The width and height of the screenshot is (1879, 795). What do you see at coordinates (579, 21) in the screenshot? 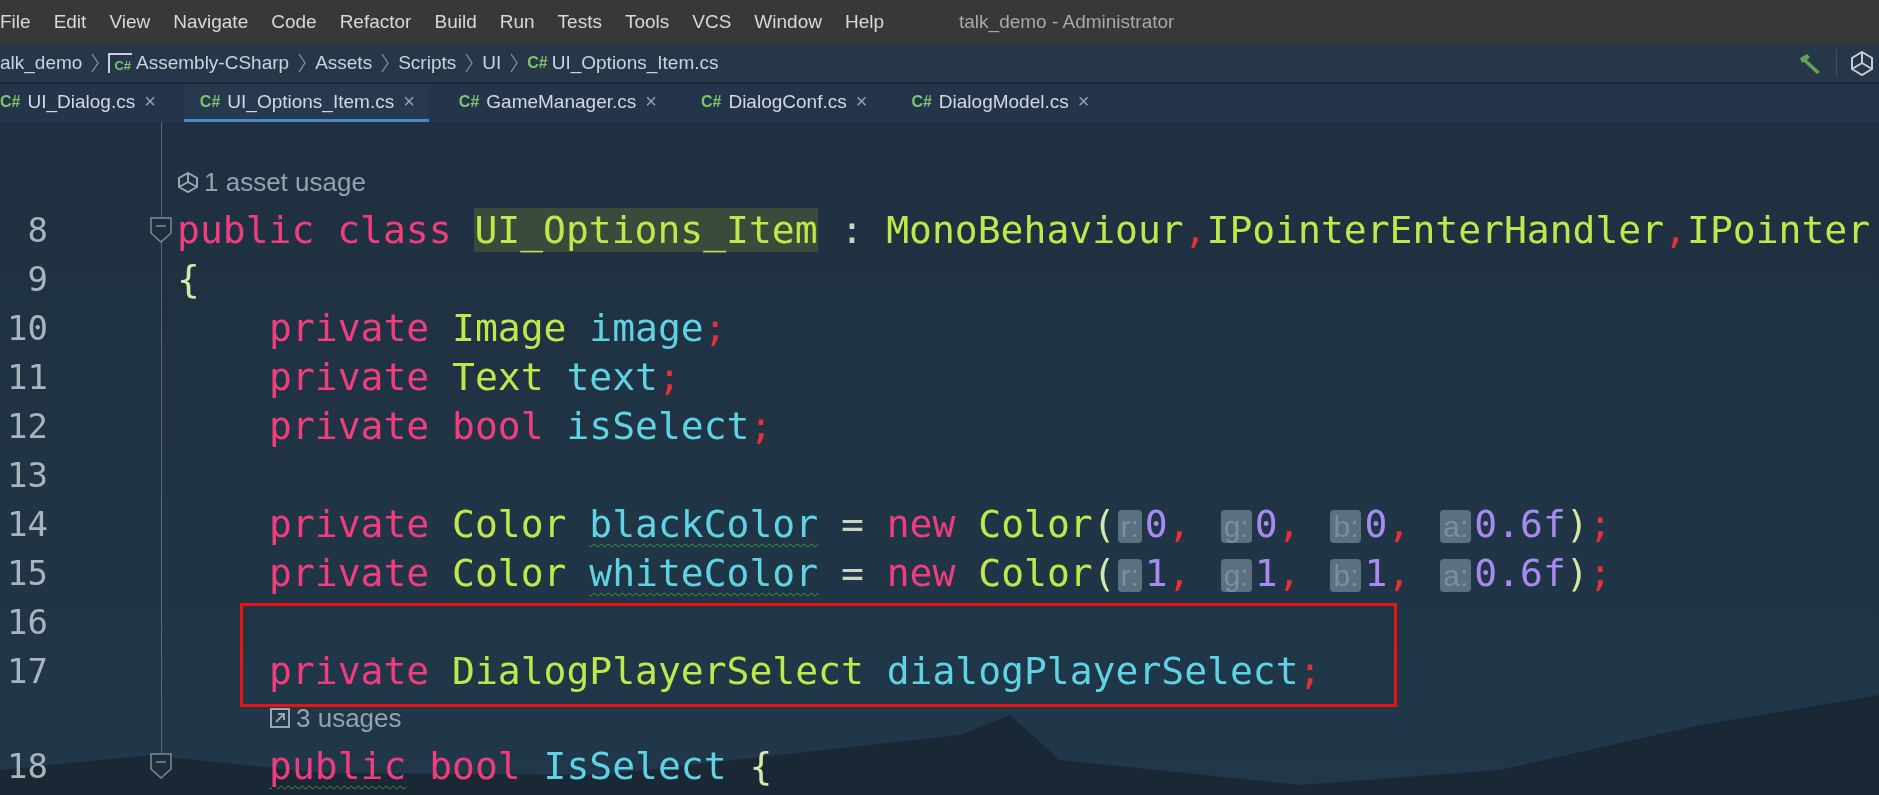
I see `menu-item: Tests` at bounding box center [579, 21].